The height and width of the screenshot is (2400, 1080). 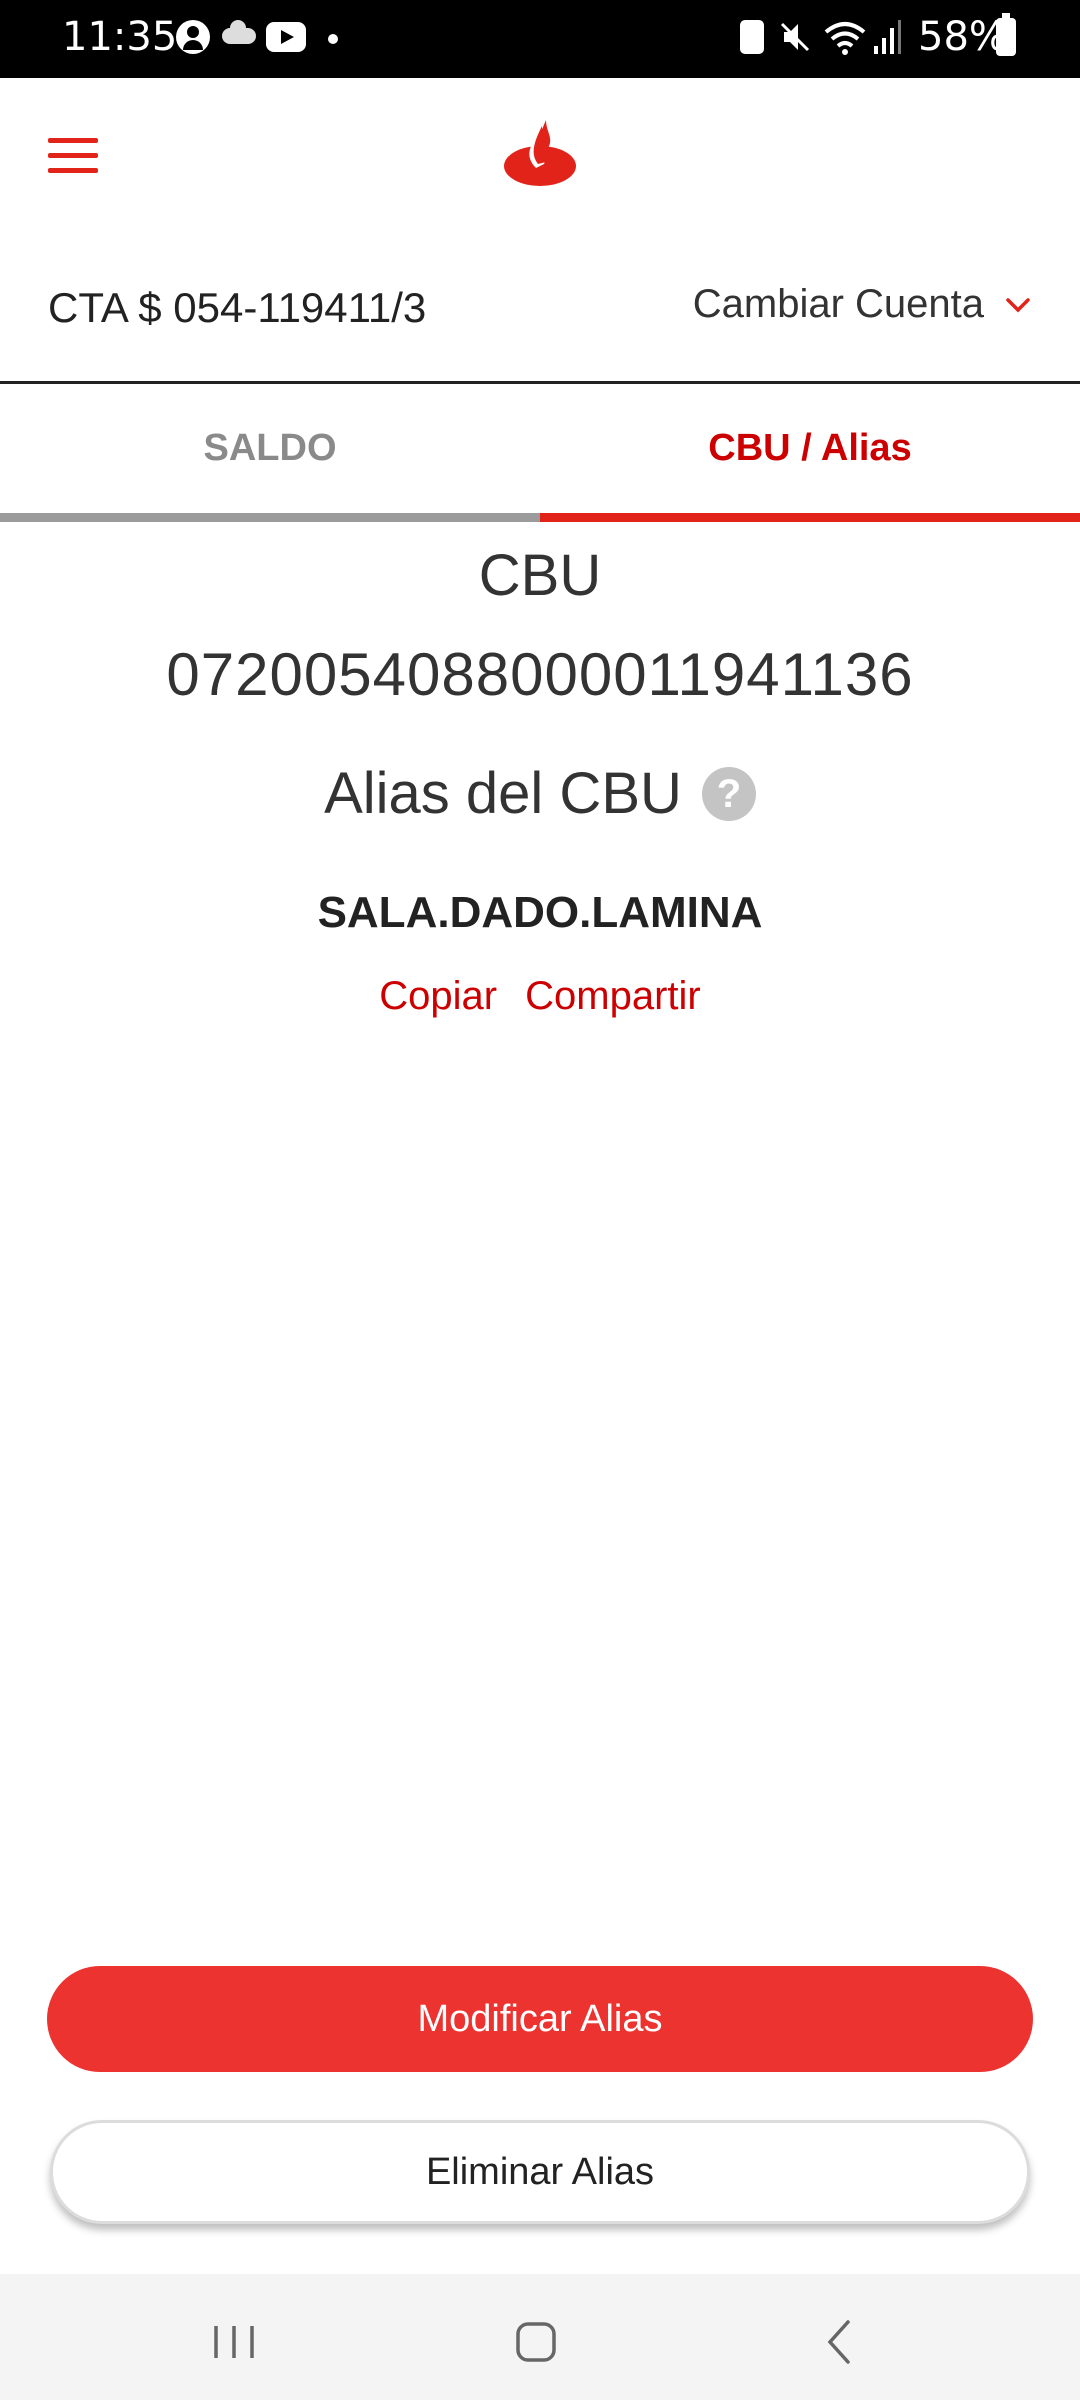 I want to click on home-icon, so click(x=536, y=2342).